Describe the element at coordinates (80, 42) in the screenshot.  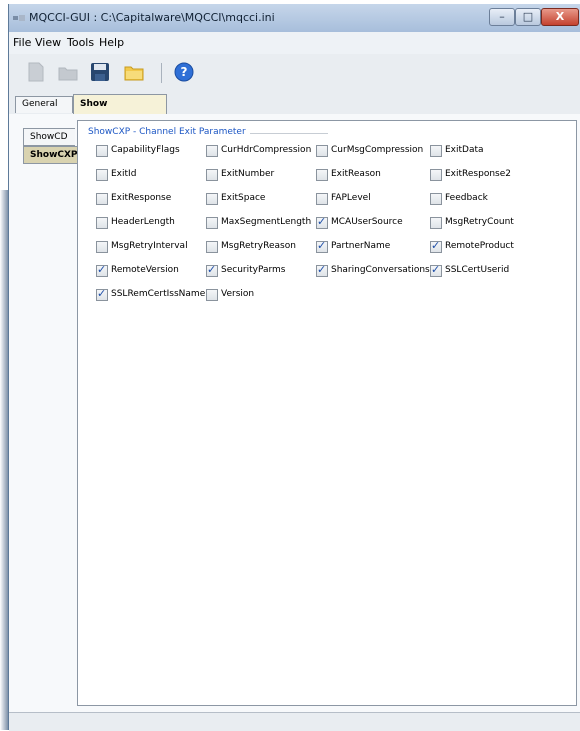
I see `menu-tools: Tools` at that location.